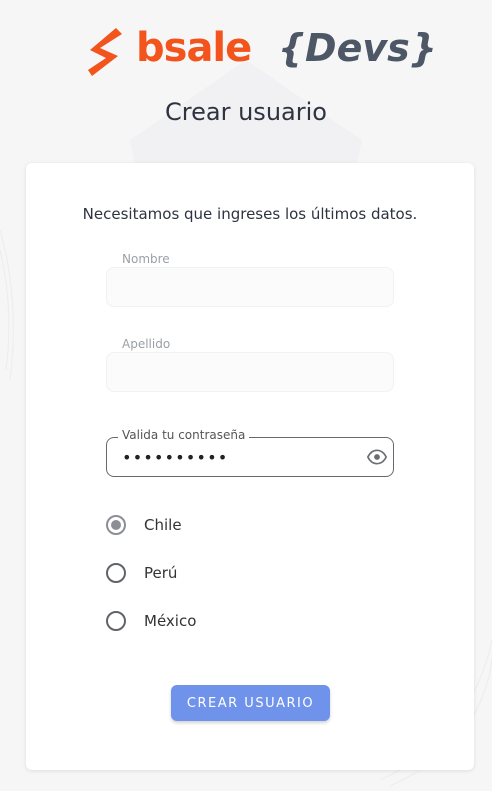 This screenshot has width=492, height=791. Describe the element at coordinates (246, 112) in the screenshot. I see `page-title: Crear usuario` at that location.